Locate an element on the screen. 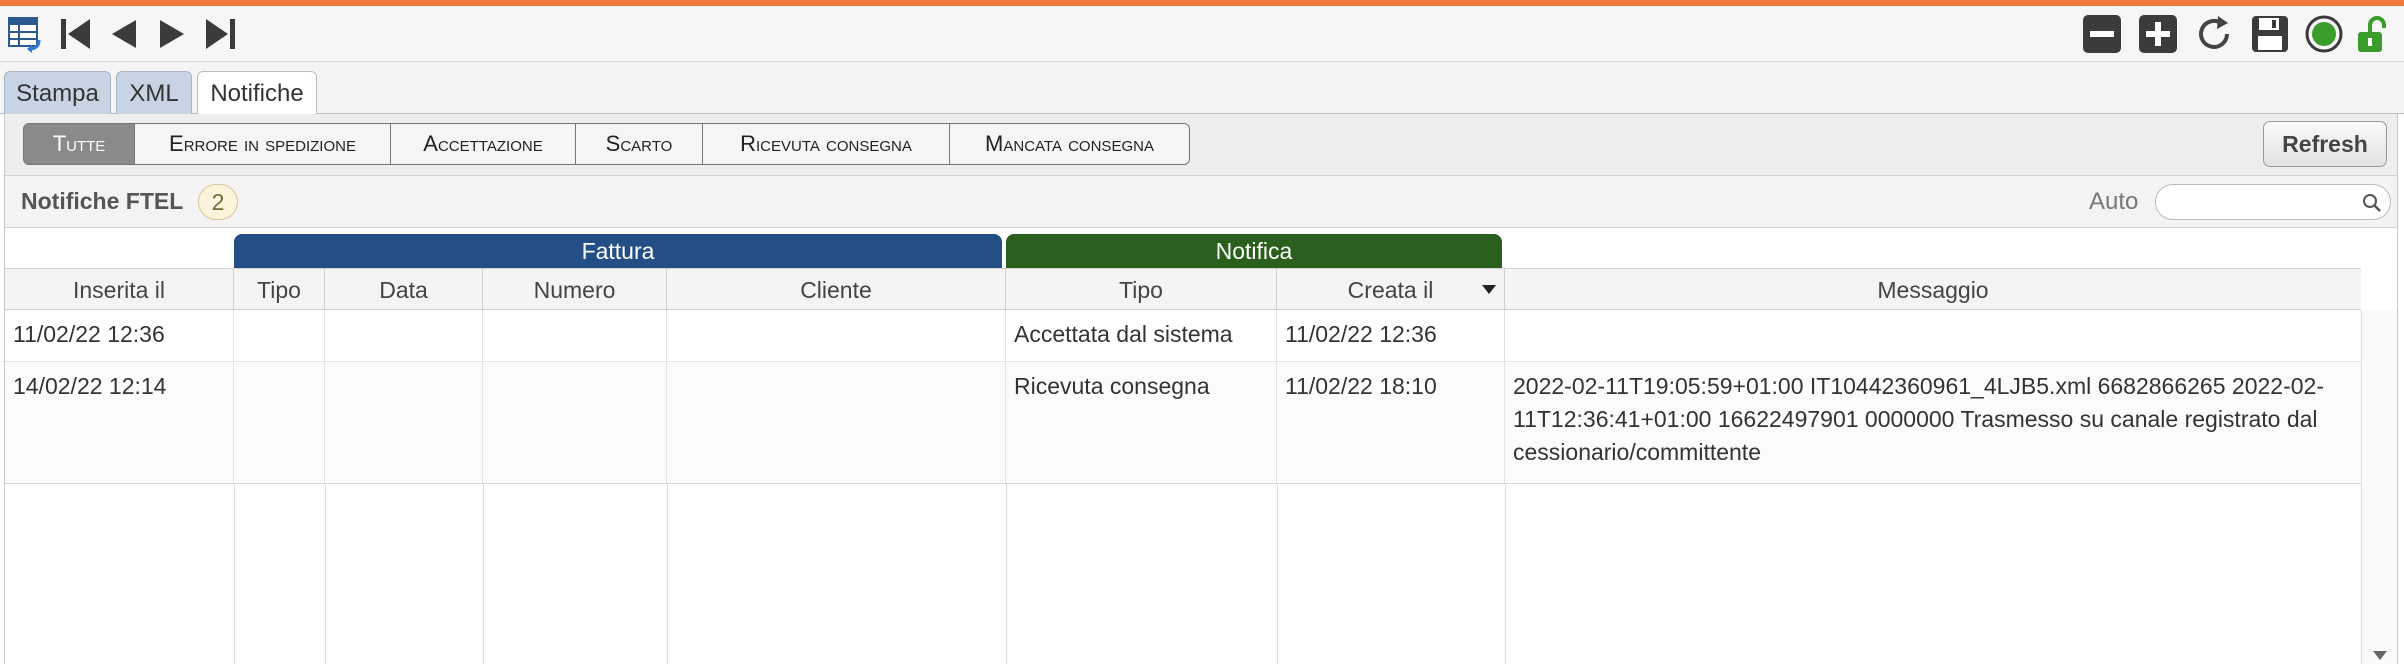 The height and width of the screenshot is (664, 2404). group-header-notifica: Notifica is located at coordinates (1254, 251).